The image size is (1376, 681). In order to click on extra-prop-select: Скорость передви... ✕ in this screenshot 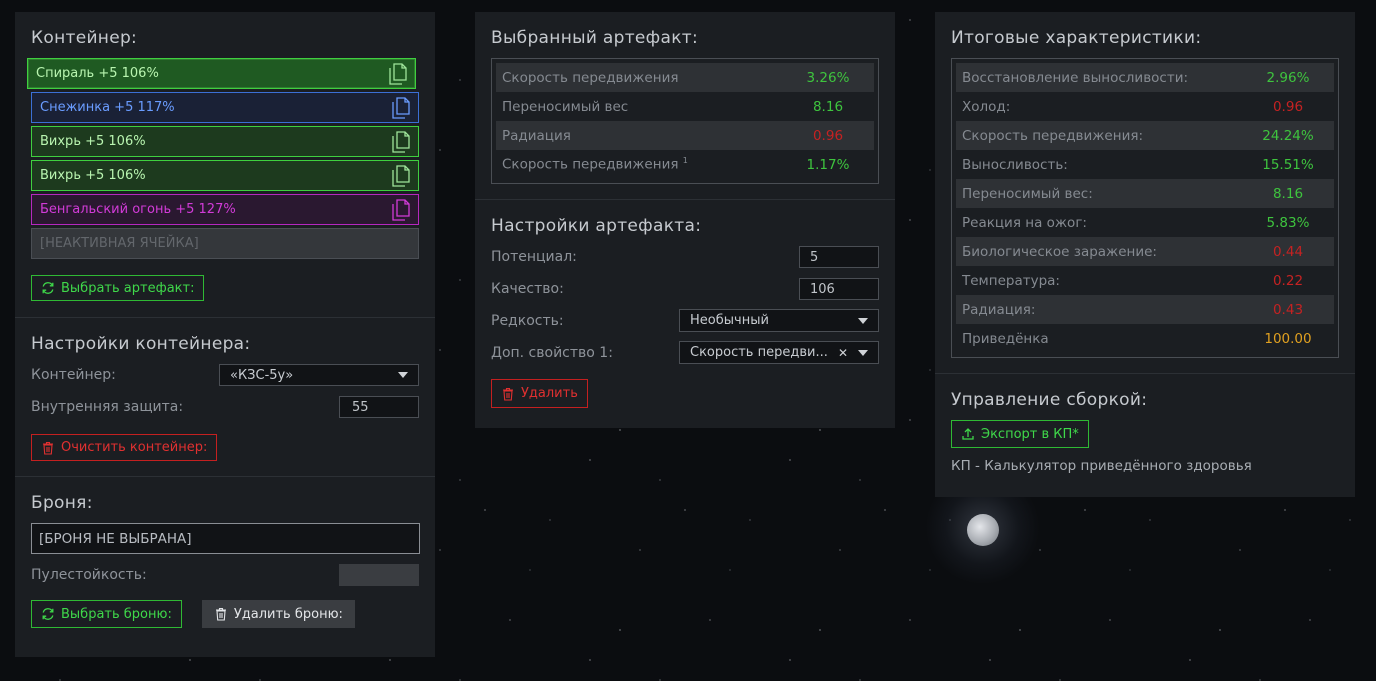, I will do `click(779, 352)`.